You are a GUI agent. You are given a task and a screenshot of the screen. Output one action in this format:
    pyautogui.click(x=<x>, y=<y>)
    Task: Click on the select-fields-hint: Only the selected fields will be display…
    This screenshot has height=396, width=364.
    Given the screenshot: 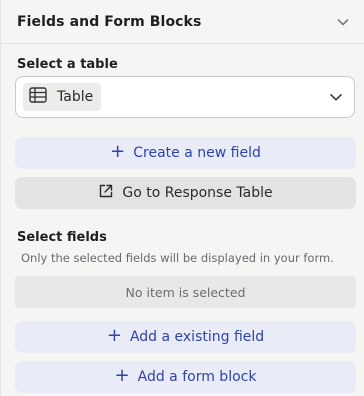 What is the action you would take?
    pyautogui.click(x=177, y=258)
    